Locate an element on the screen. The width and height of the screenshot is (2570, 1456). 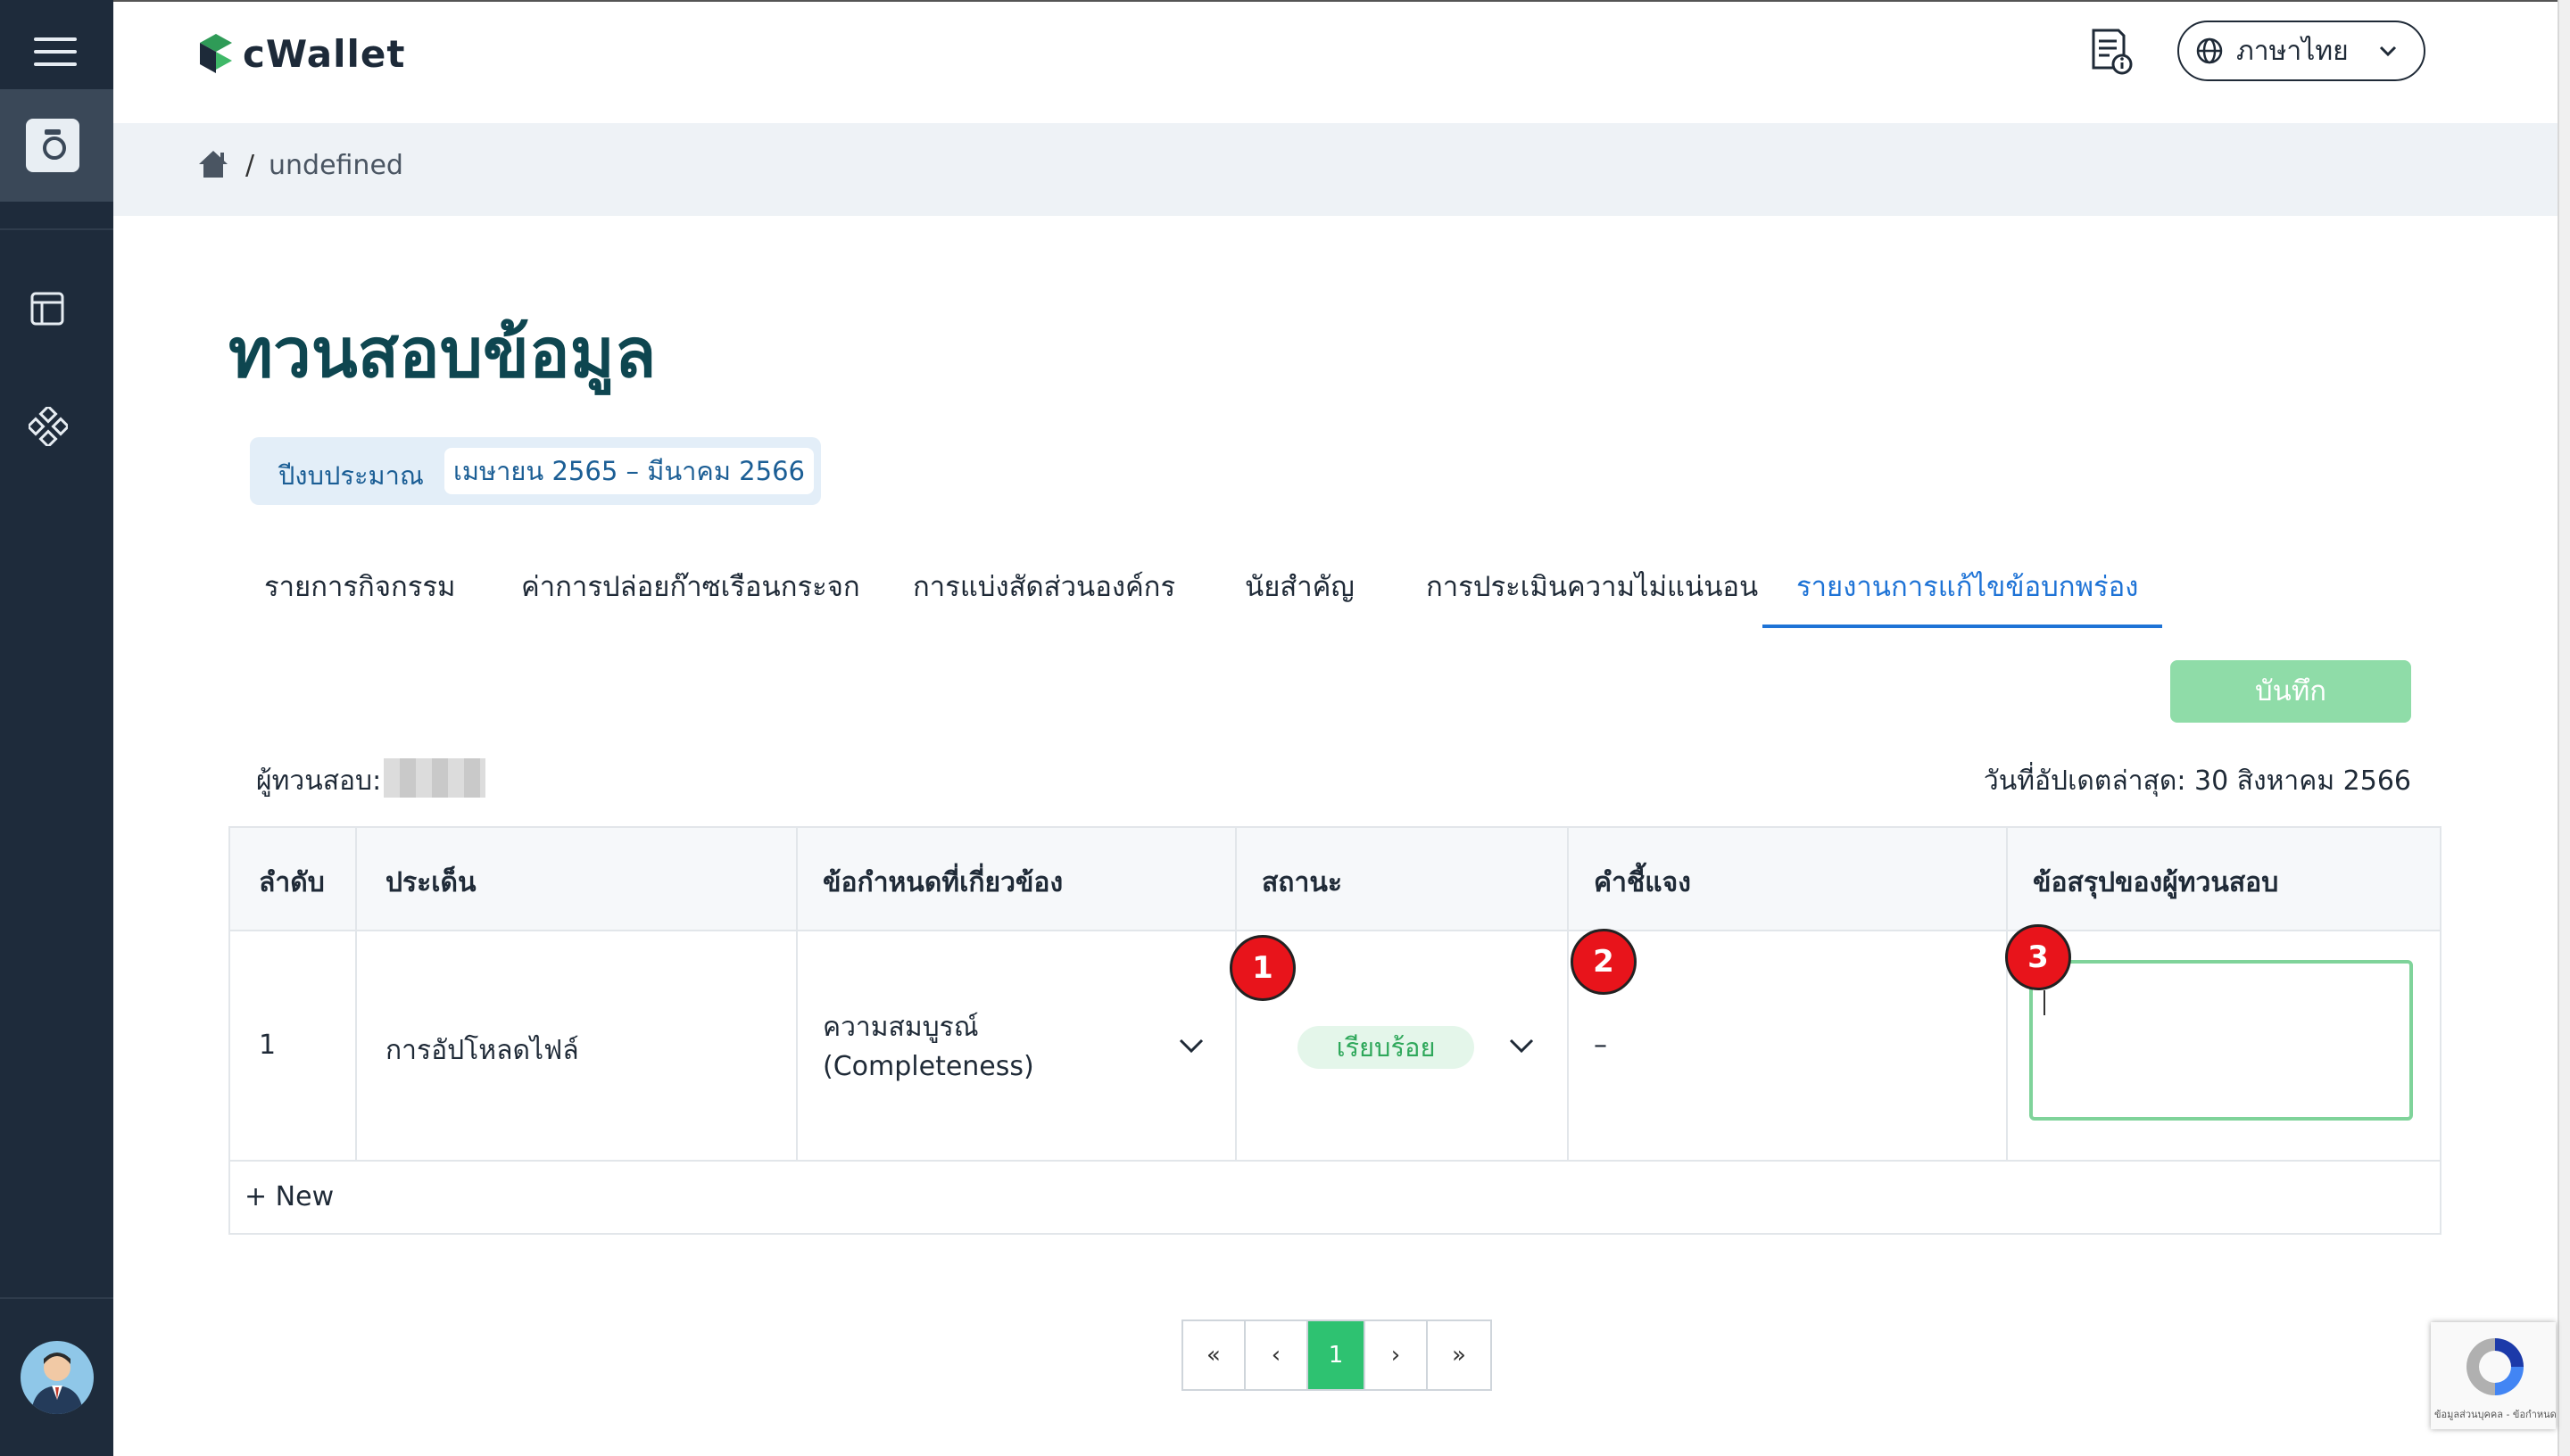
globe-icon is located at coordinates (2209, 51).